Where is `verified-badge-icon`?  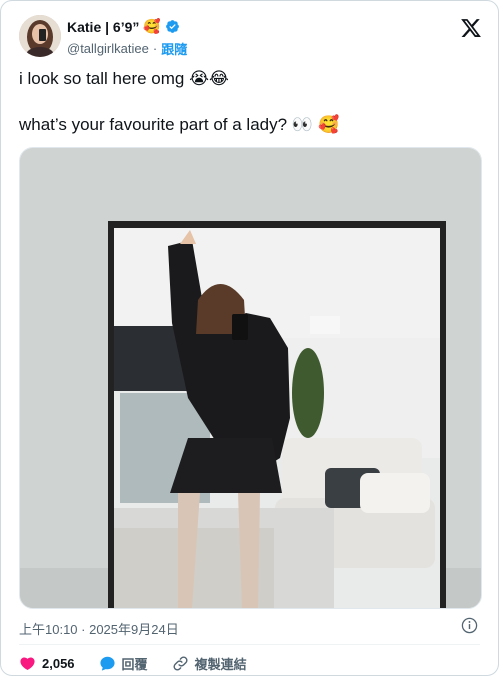
verified-badge-icon is located at coordinates (172, 26).